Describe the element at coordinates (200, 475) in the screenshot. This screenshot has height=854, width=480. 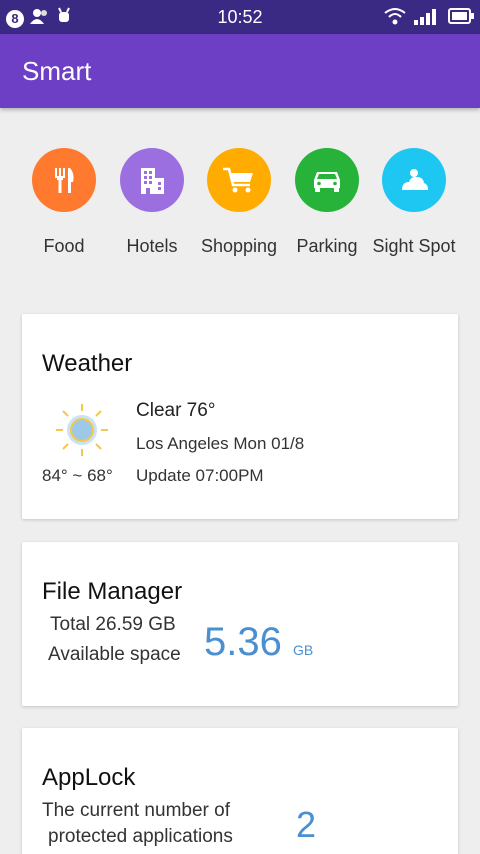
I see `weather-update-time: Update 07:00PM` at that location.